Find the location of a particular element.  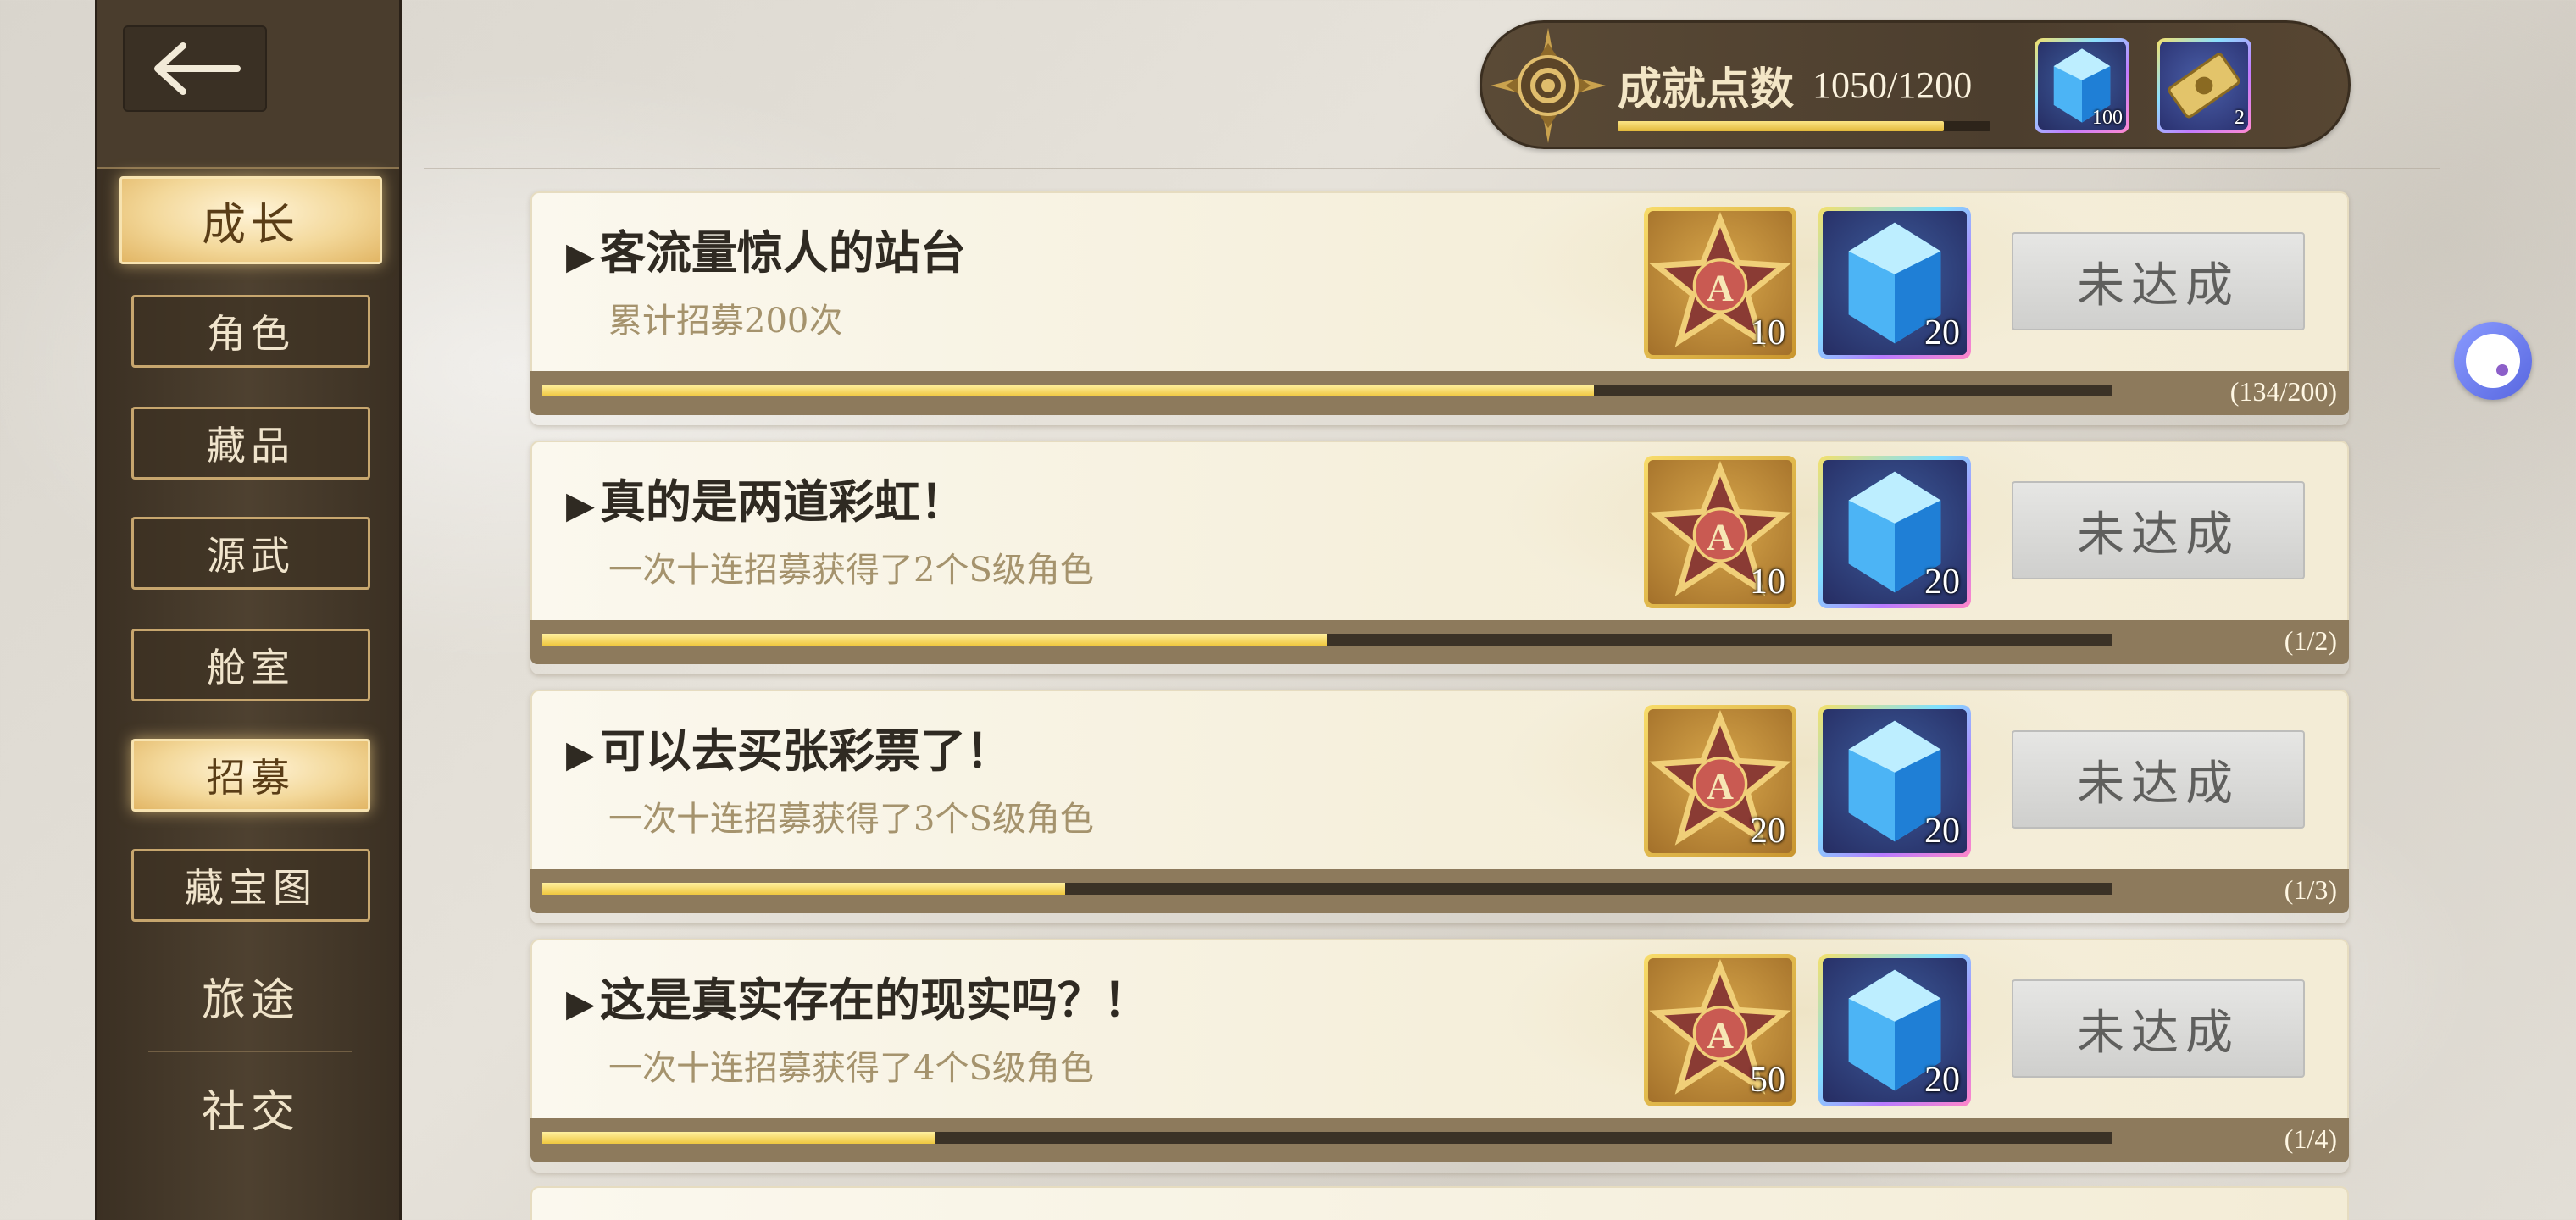

achievement-title: ▶ 客流量惊人的站台 is located at coordinates (766, 248).